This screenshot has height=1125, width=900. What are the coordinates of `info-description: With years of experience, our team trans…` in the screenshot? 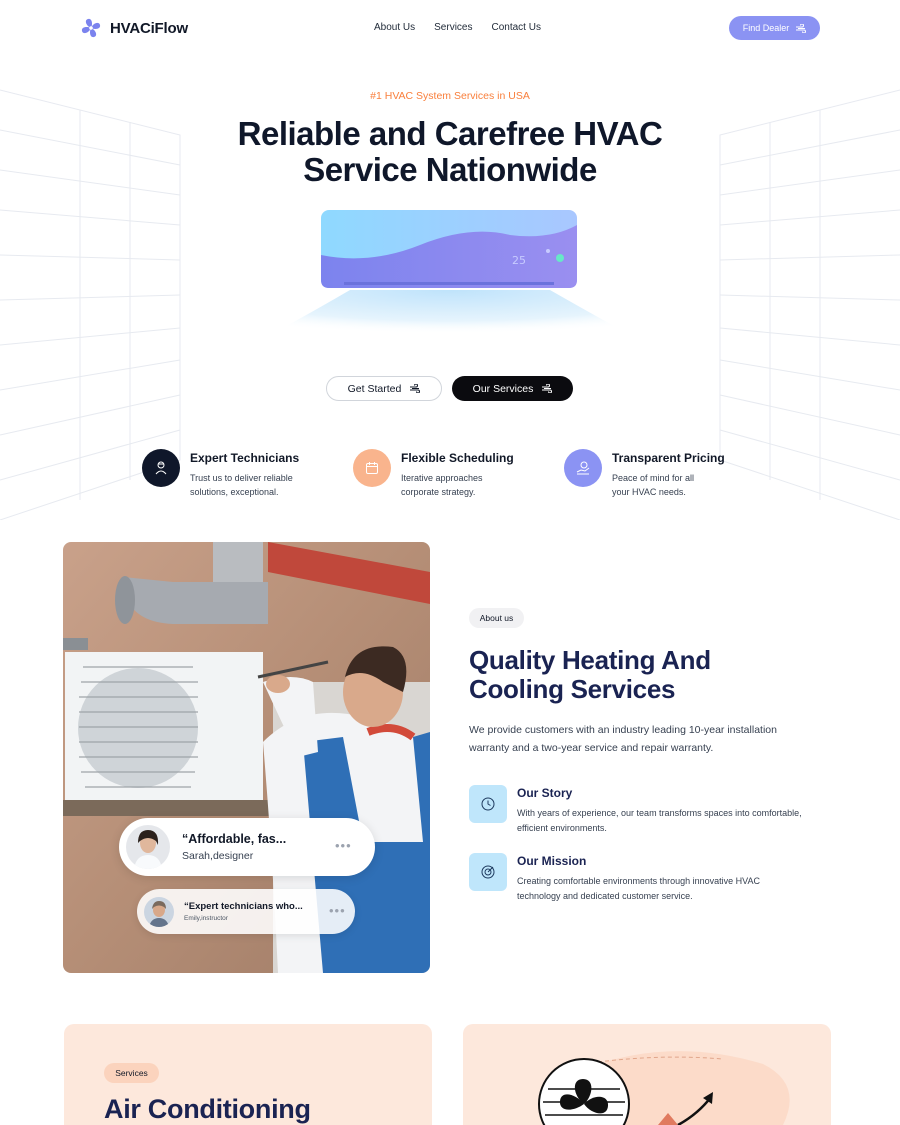 It's located at (659, 820).